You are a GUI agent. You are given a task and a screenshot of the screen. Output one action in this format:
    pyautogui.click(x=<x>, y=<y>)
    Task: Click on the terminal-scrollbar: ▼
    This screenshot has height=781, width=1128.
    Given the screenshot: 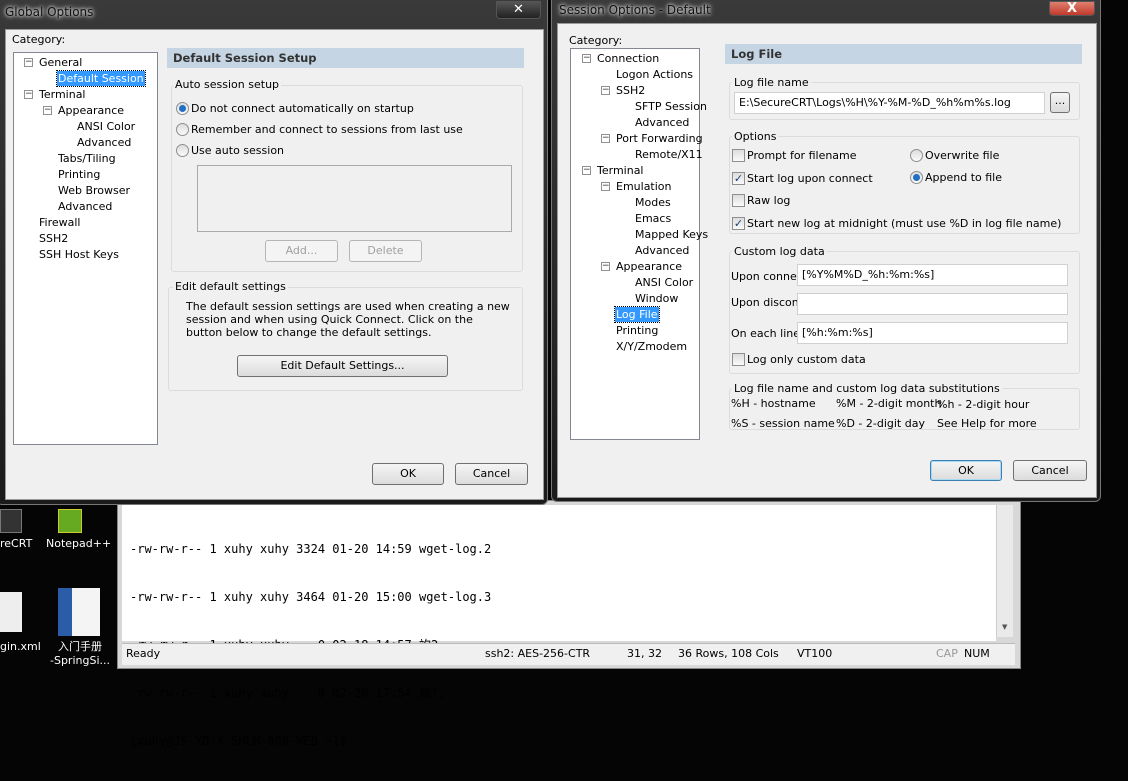 What is the action you would take?
    pyautogui.click(x=1004, y=571)
    